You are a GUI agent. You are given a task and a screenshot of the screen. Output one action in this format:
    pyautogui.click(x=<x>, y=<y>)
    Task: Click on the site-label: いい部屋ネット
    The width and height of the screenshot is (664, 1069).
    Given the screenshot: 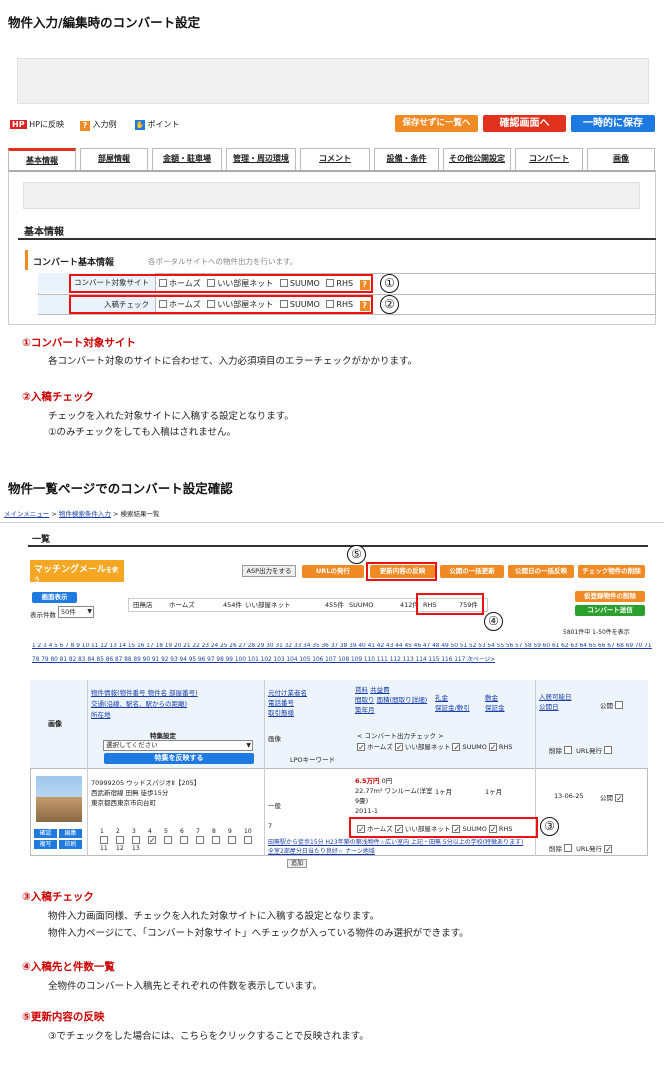 What is the action you would take?
    pyautogui.click(x=427, y=747)
    